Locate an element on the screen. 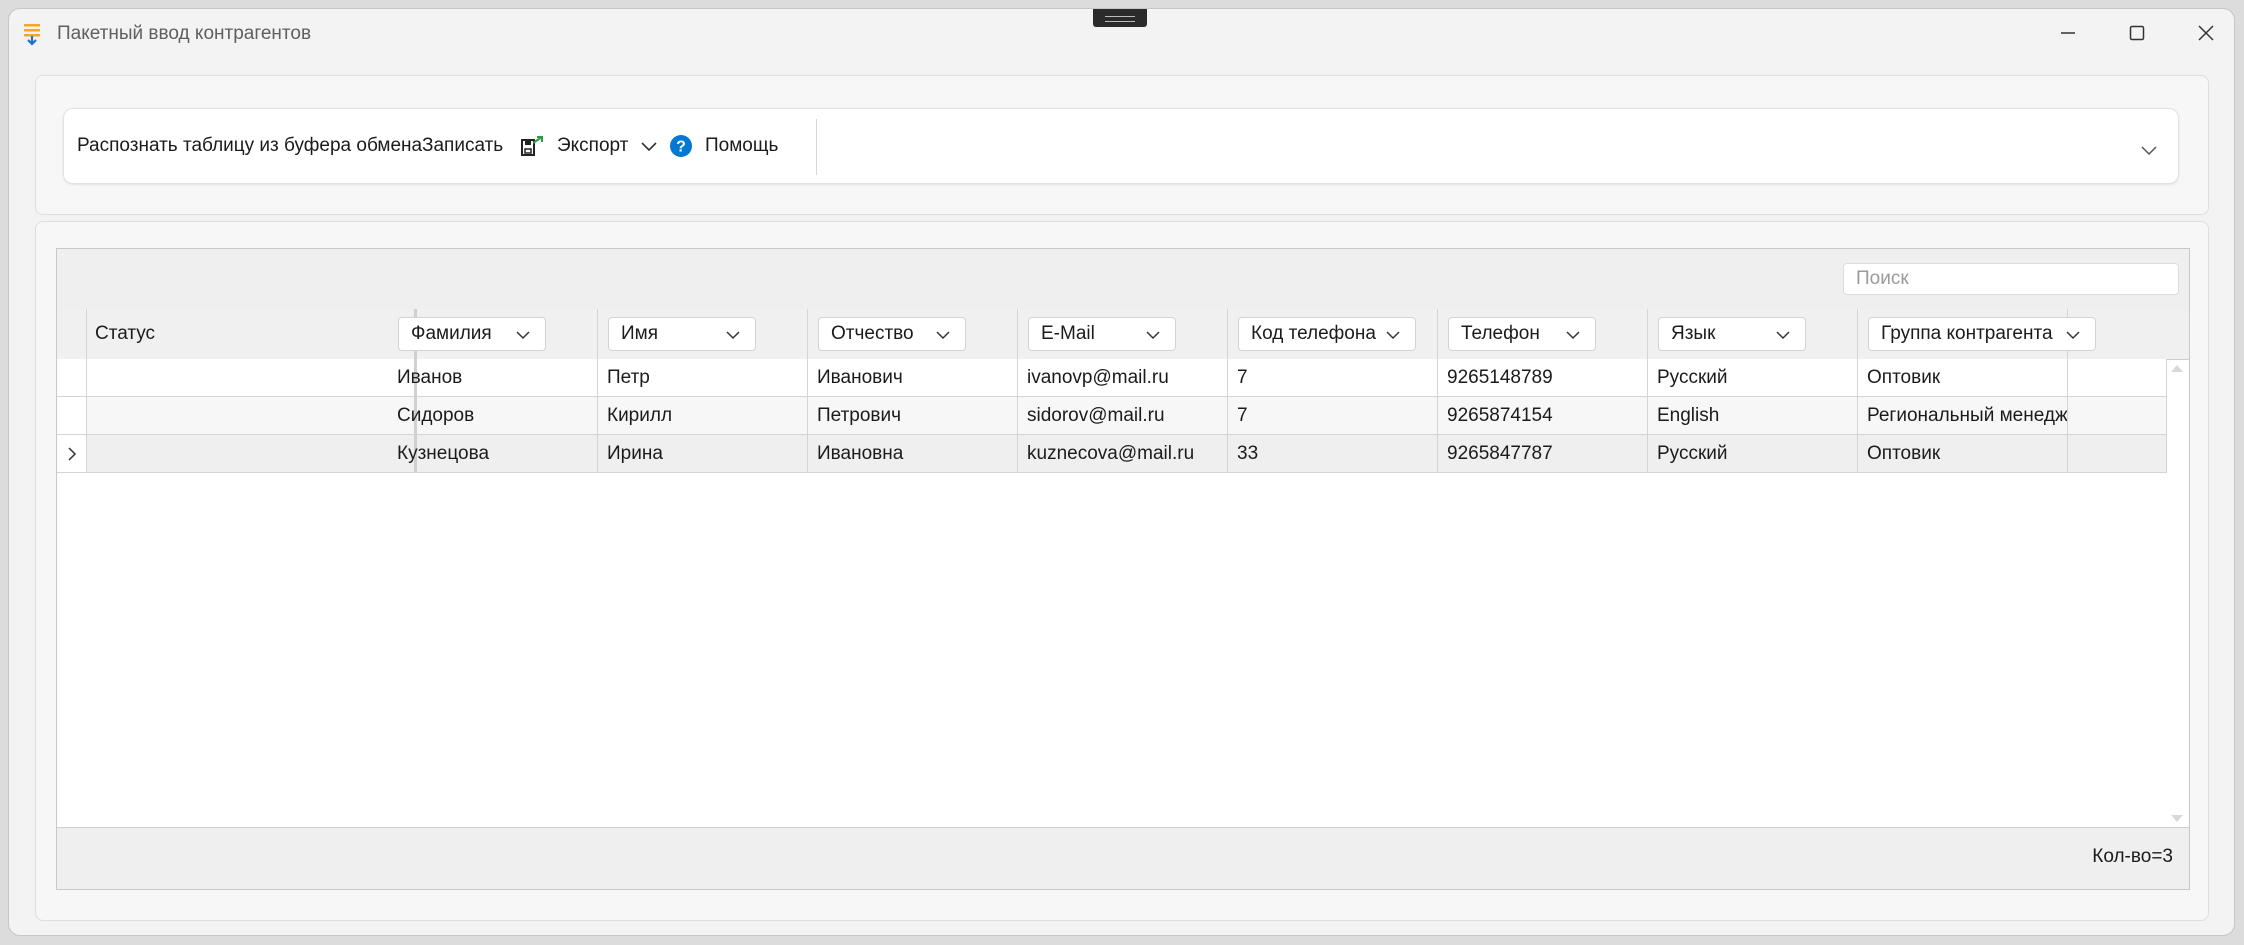  cell-email: ivanovp@mail.ru is located at coordinates (1123, 377).